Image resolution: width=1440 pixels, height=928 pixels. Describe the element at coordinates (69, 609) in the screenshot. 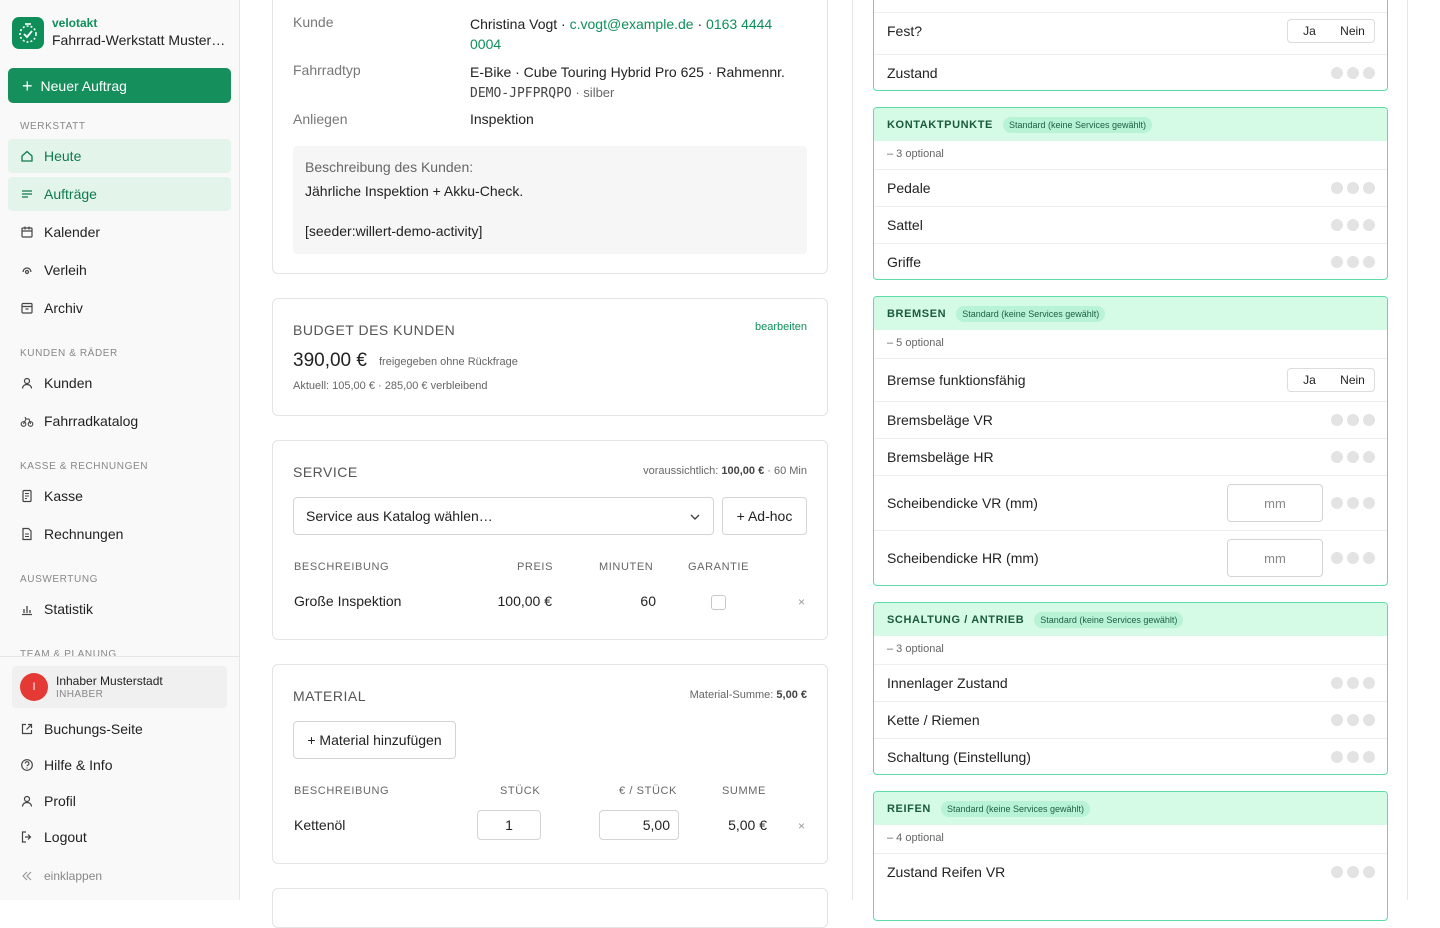

I see `sidebar-item-label: Statistik` at that location.